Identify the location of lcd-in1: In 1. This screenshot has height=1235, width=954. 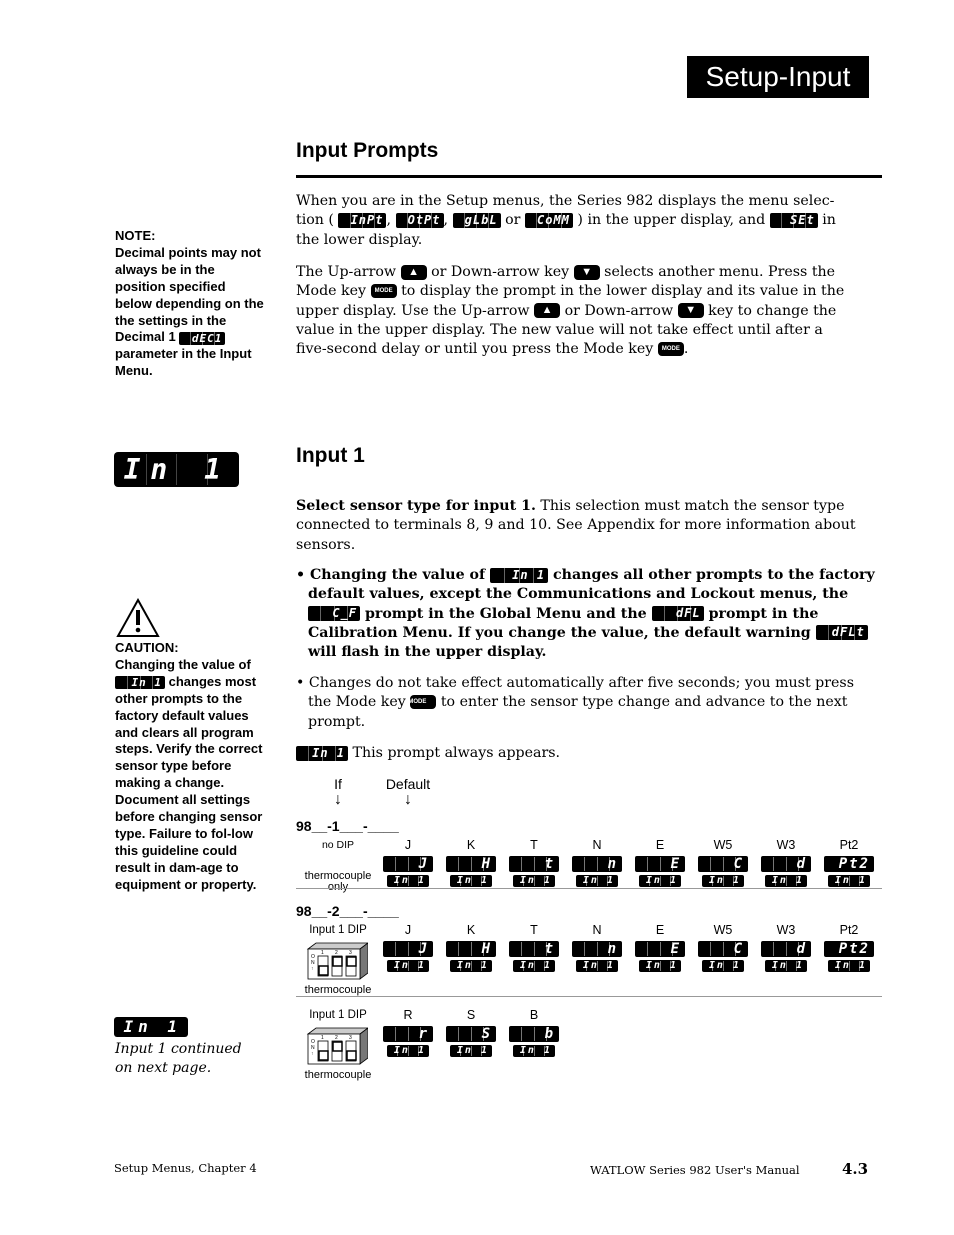
(140, 682).